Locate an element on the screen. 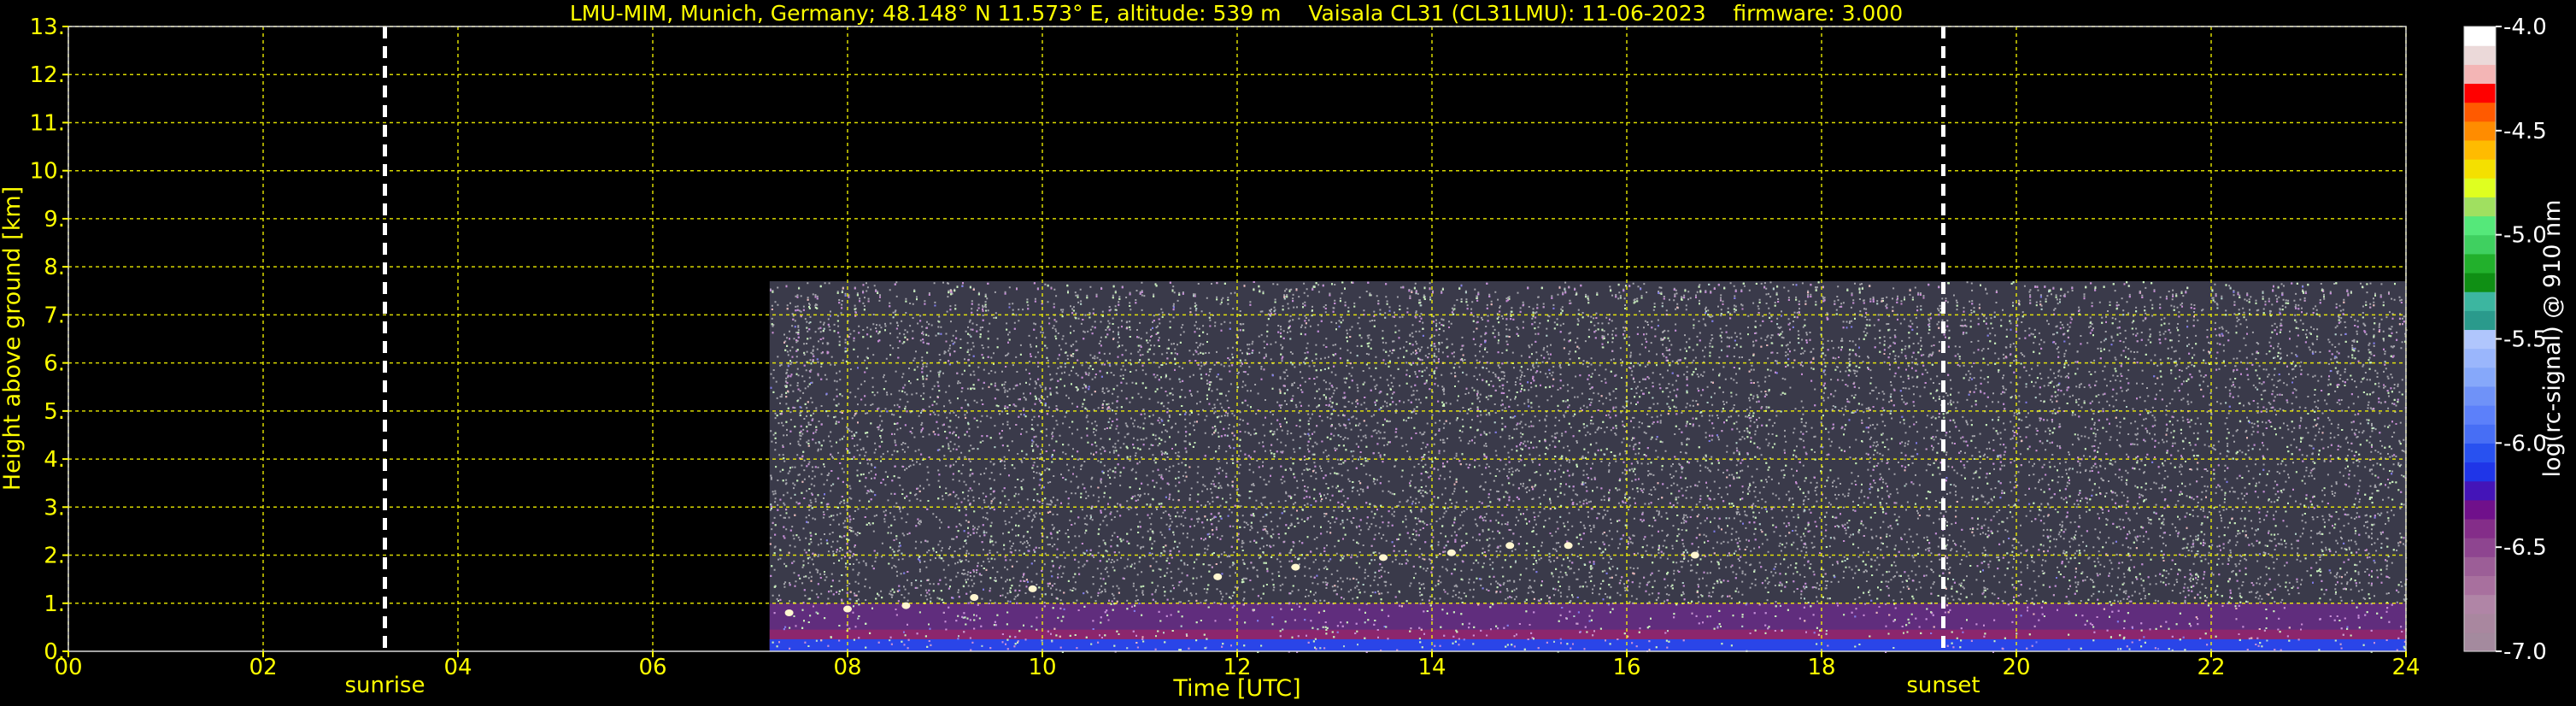  y-tick-label-0: 0. is located at coordinates (54, 652).